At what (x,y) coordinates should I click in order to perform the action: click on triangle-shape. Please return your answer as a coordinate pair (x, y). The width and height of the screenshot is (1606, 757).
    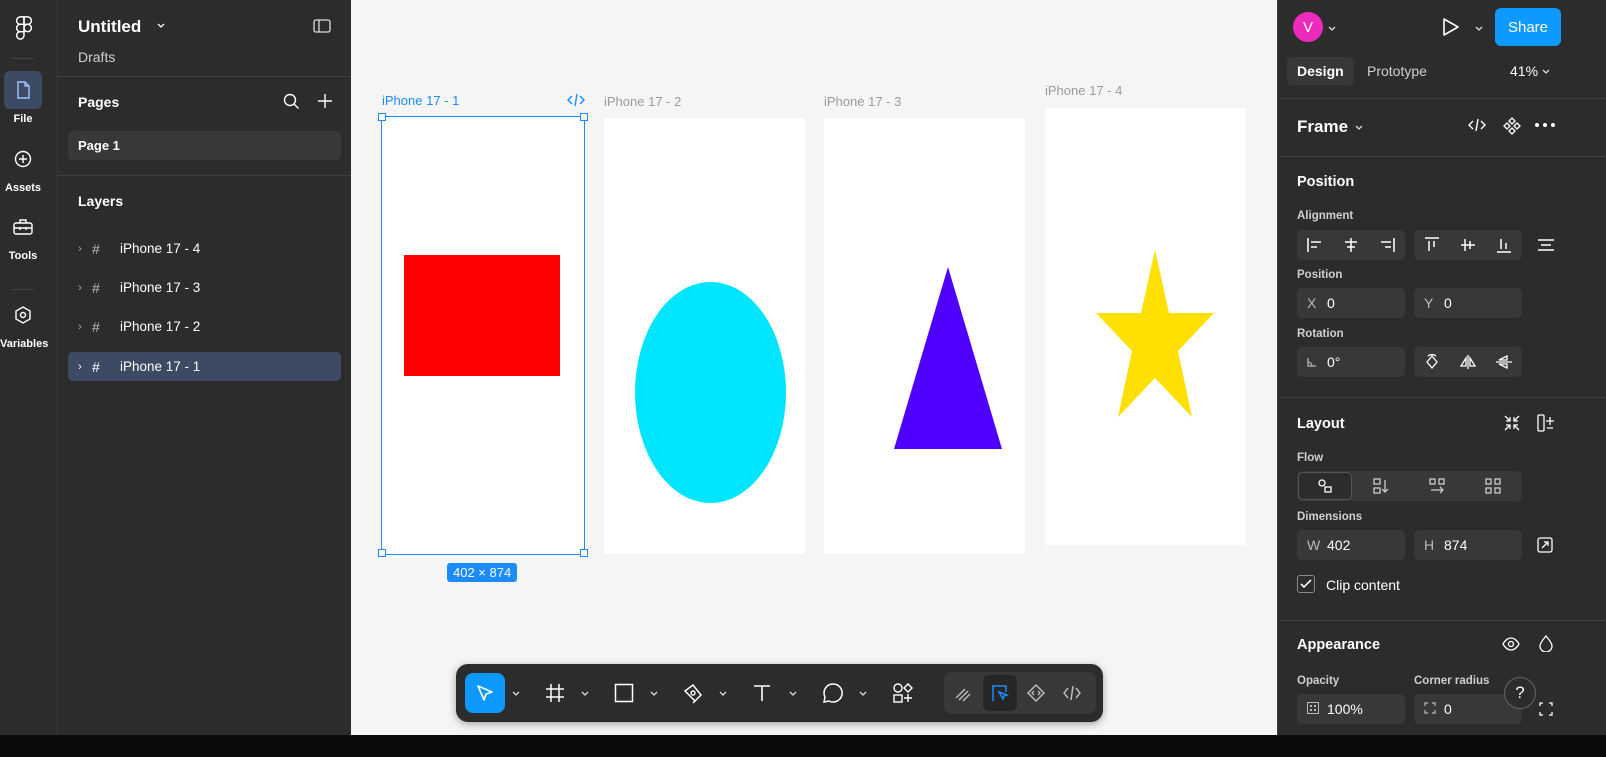
    Looking at the image, I should click on (948, 358).